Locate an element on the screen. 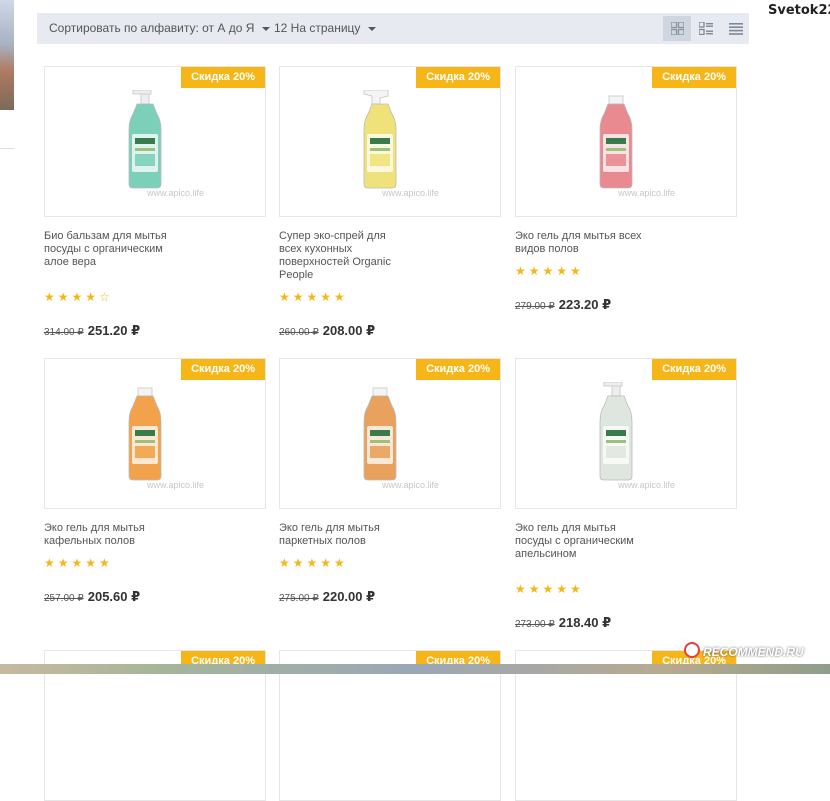 Image resolution: width=830 pixels, height=801 pixels. list-icon is located at coordinates (736, 28).